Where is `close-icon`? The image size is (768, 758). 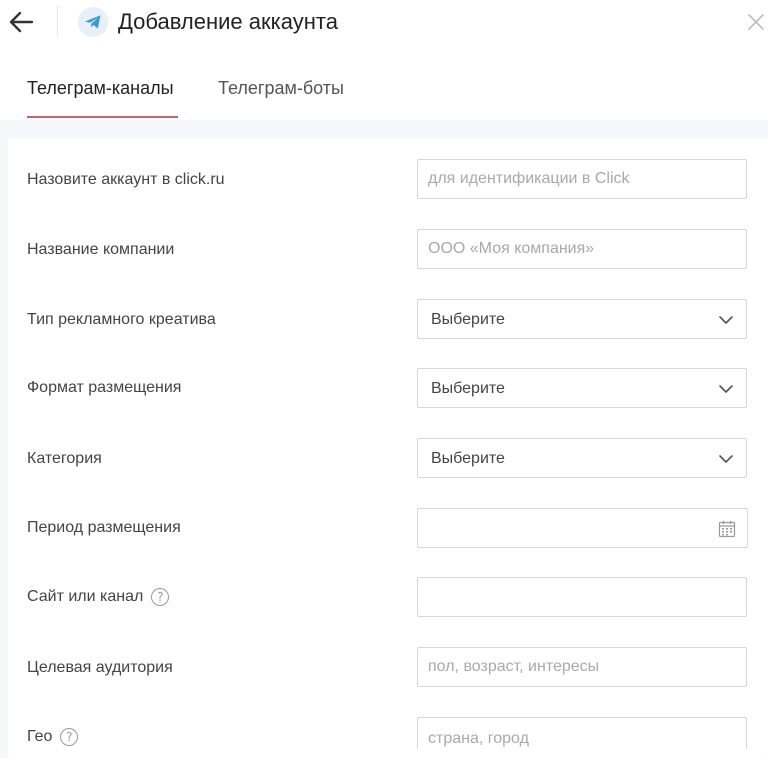
close-icon is located at coordinates (756, 22).